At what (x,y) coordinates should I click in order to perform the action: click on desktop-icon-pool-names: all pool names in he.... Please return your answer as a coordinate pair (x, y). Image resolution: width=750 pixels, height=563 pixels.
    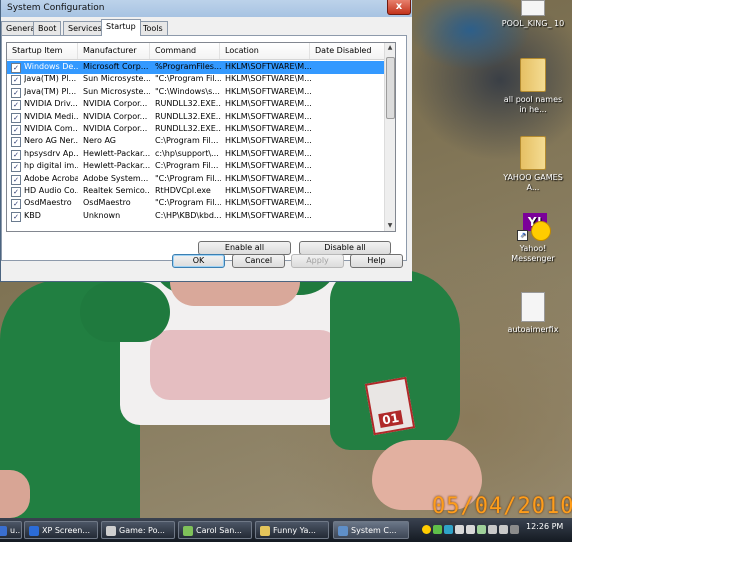
    Looking at the image, I should click on (533, 86).